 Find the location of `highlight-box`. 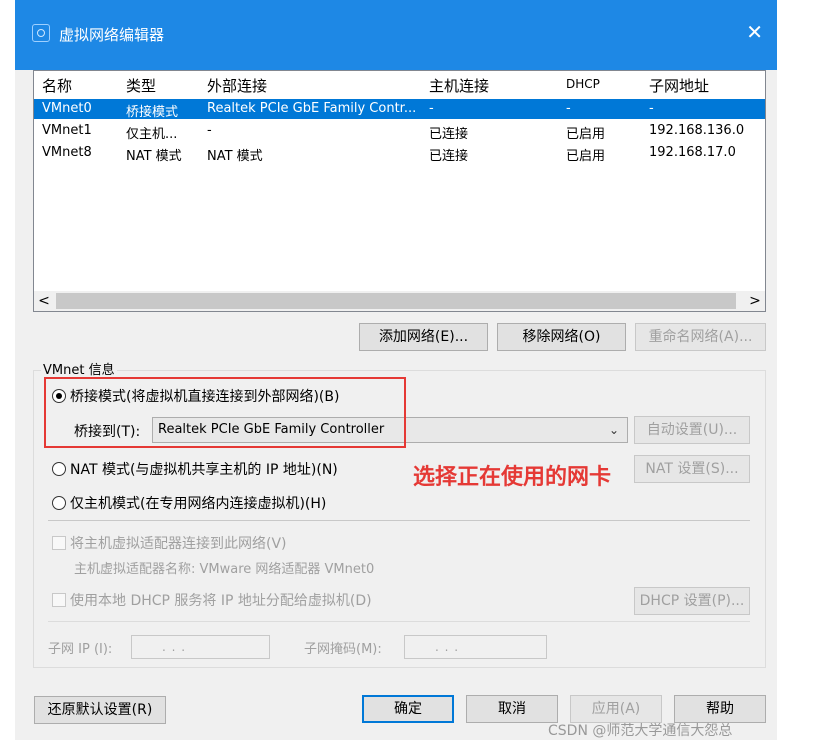

highlight-box is located at coordinates (225, 412).